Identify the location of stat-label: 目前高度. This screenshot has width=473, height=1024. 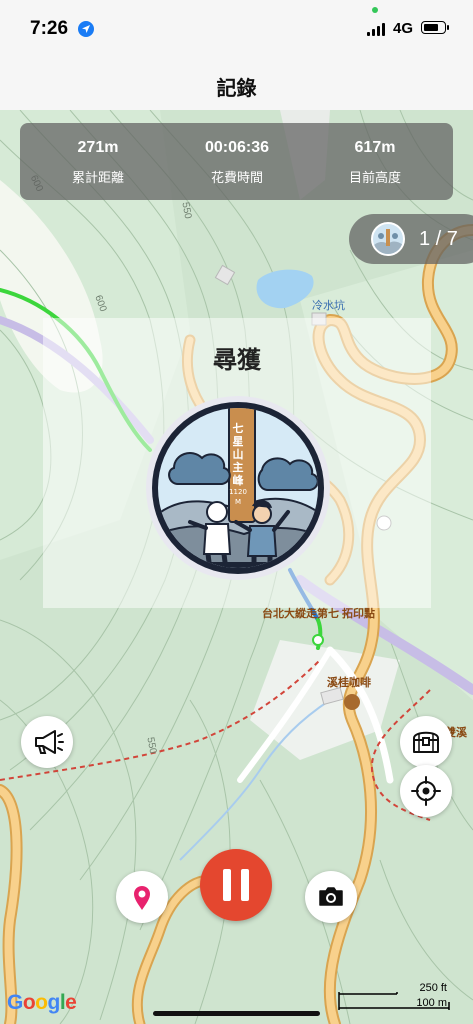
(374, 177).